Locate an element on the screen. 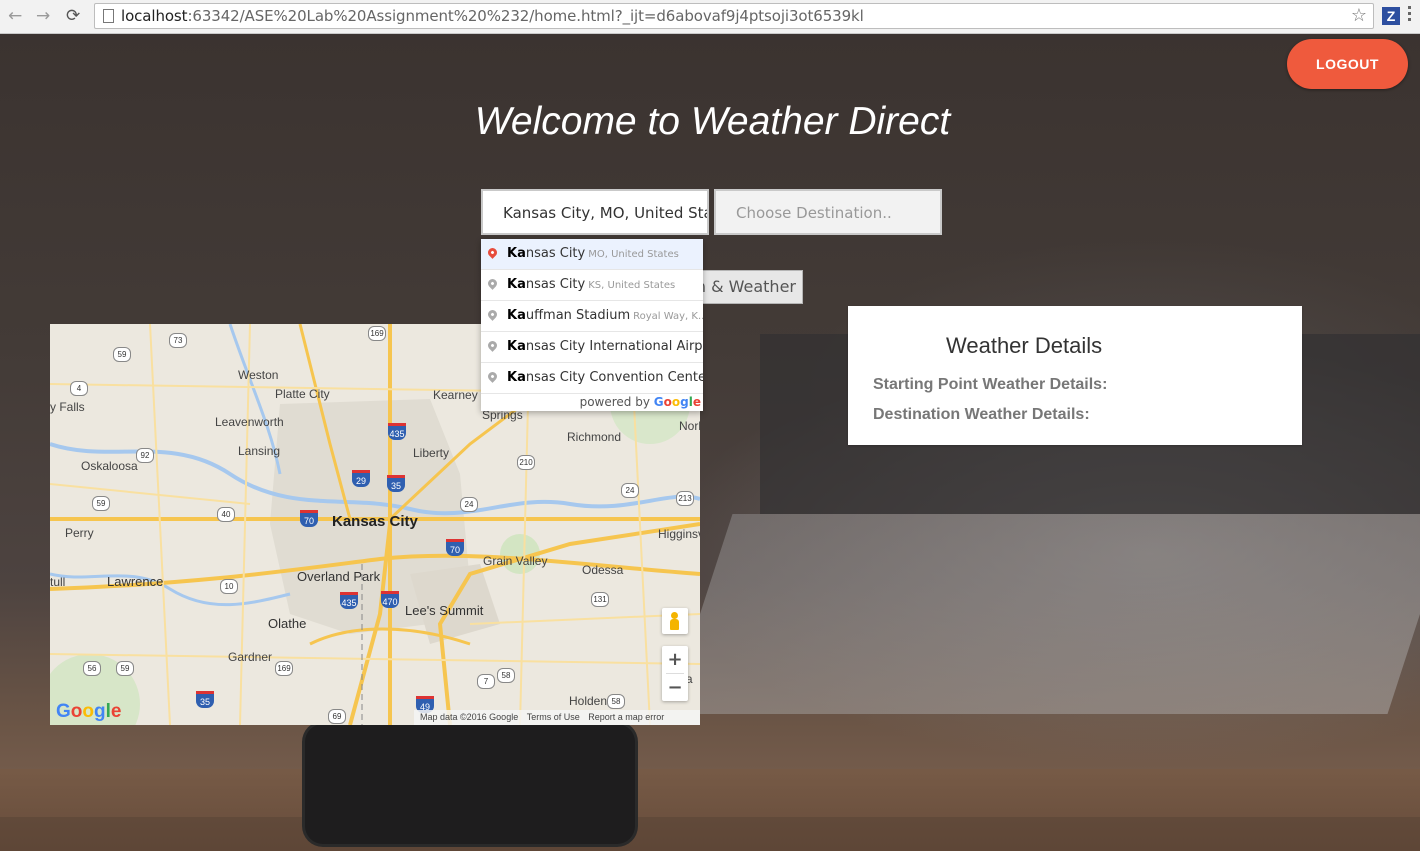 The height and width of the screenshot is (851, 1420). reload-icon: ⟳ is located at coordinates (73, 16).